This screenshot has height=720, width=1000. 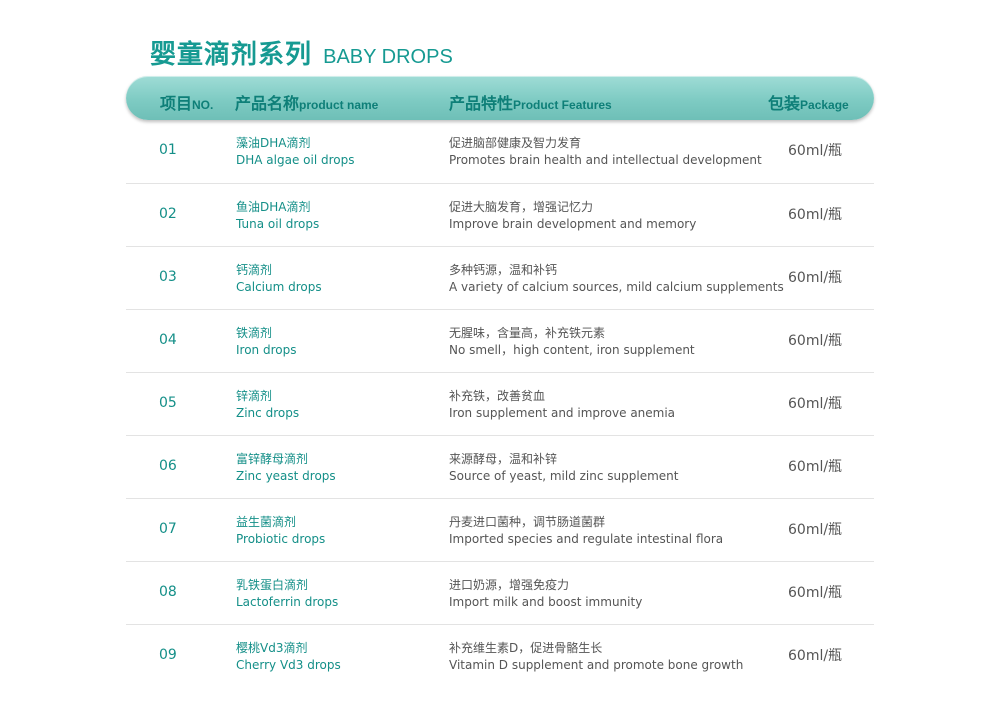 What do you see at coordinates (295, 160) in the screenshot?
I see `product-name-en: DHA algae oil drops` at bounding box center [295, 160].